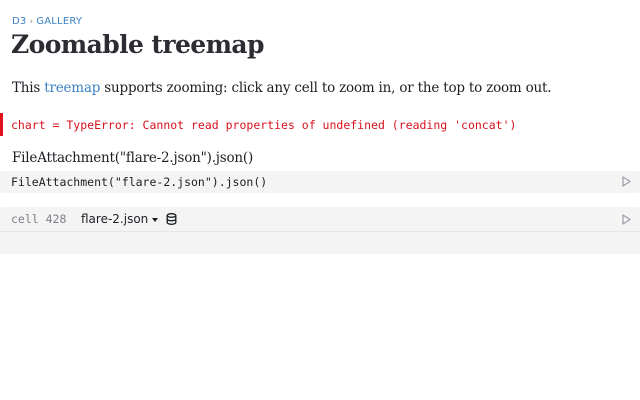  Describe the element at coordinates (39, 219) in the screenshot. I see `cell-label: cell 428` at that location.